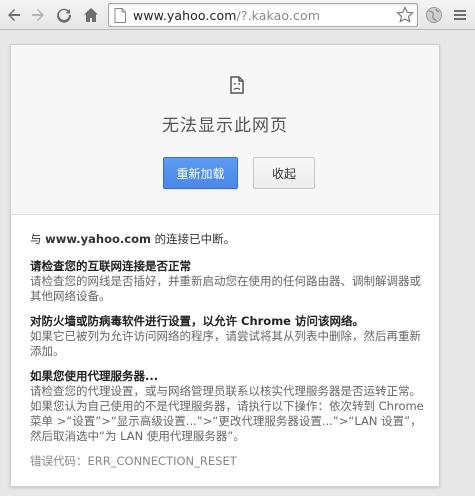 This screenshot has width=475, height=496. I want to click on globe-icon, so click(434, 15).